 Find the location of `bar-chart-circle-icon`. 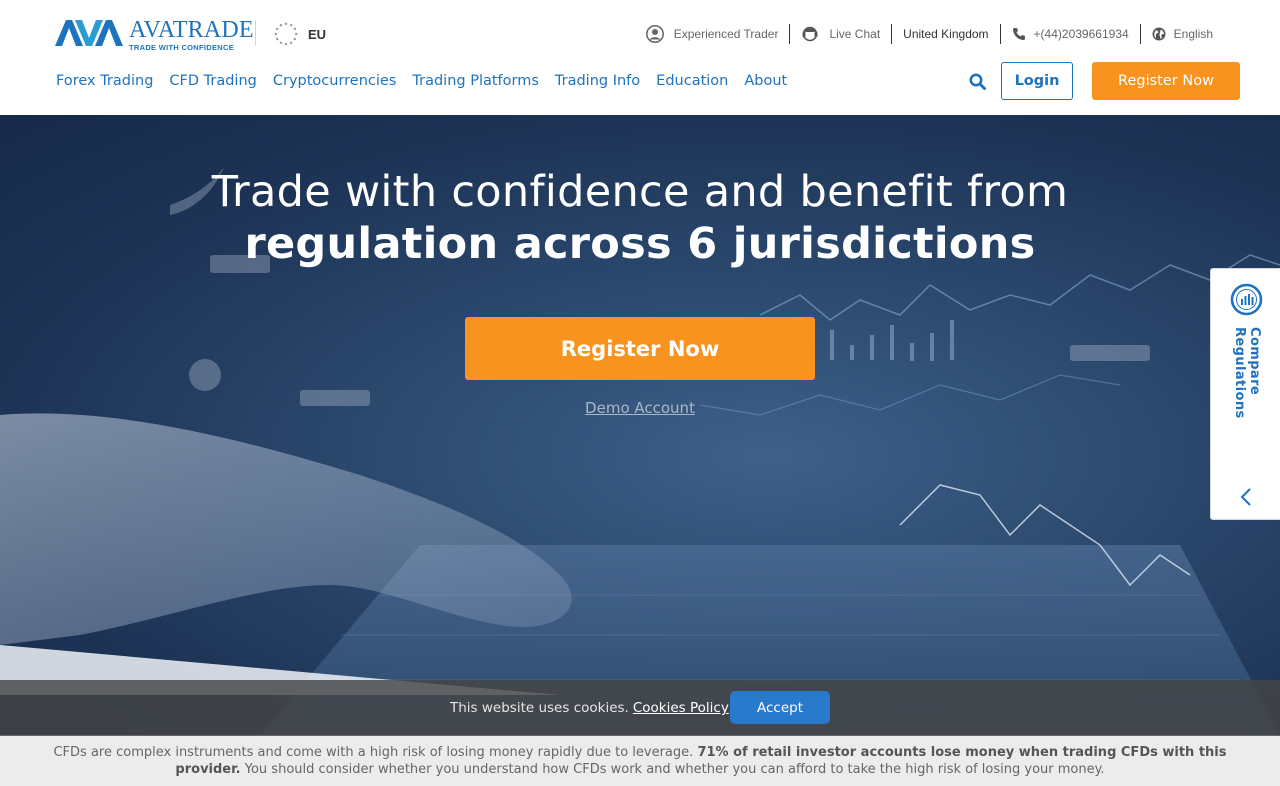

bar-chart-circle-icon is located at coordinates (1246, 299).